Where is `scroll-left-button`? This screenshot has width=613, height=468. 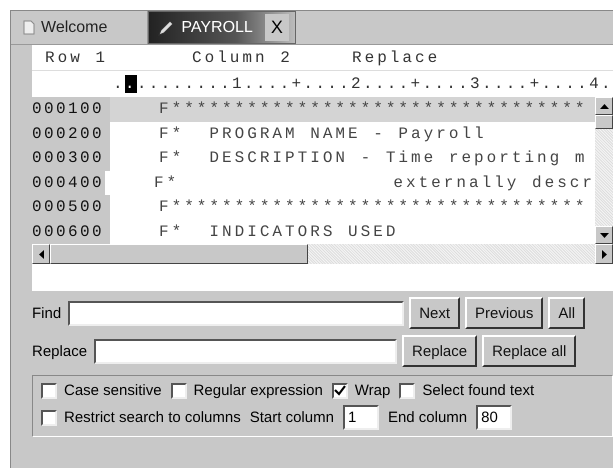 scroll-left-button is located at coordinates (41, 254).